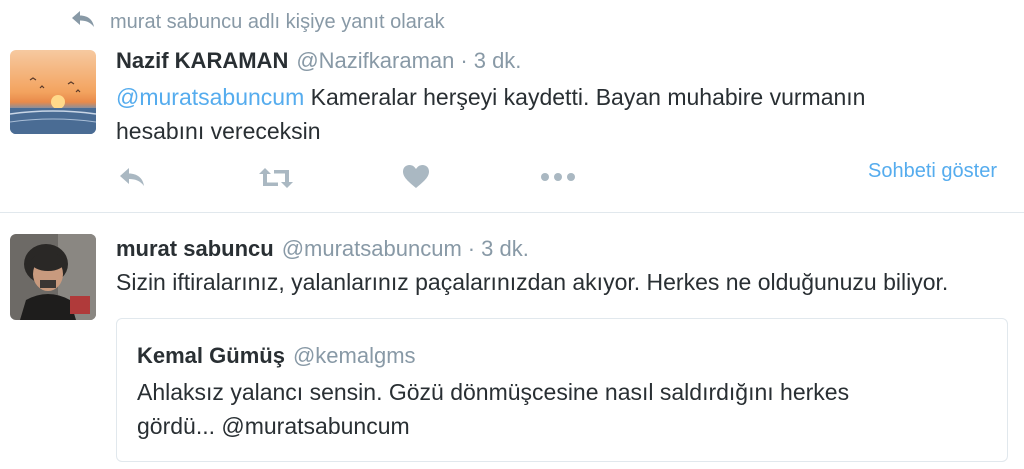 Image resolution: width=1024 pixels, height=469 pixels. I want to click on tweet1-header: Nazif KARAMAN @Nazifkaraman · 3 dk., so click(318, 61).